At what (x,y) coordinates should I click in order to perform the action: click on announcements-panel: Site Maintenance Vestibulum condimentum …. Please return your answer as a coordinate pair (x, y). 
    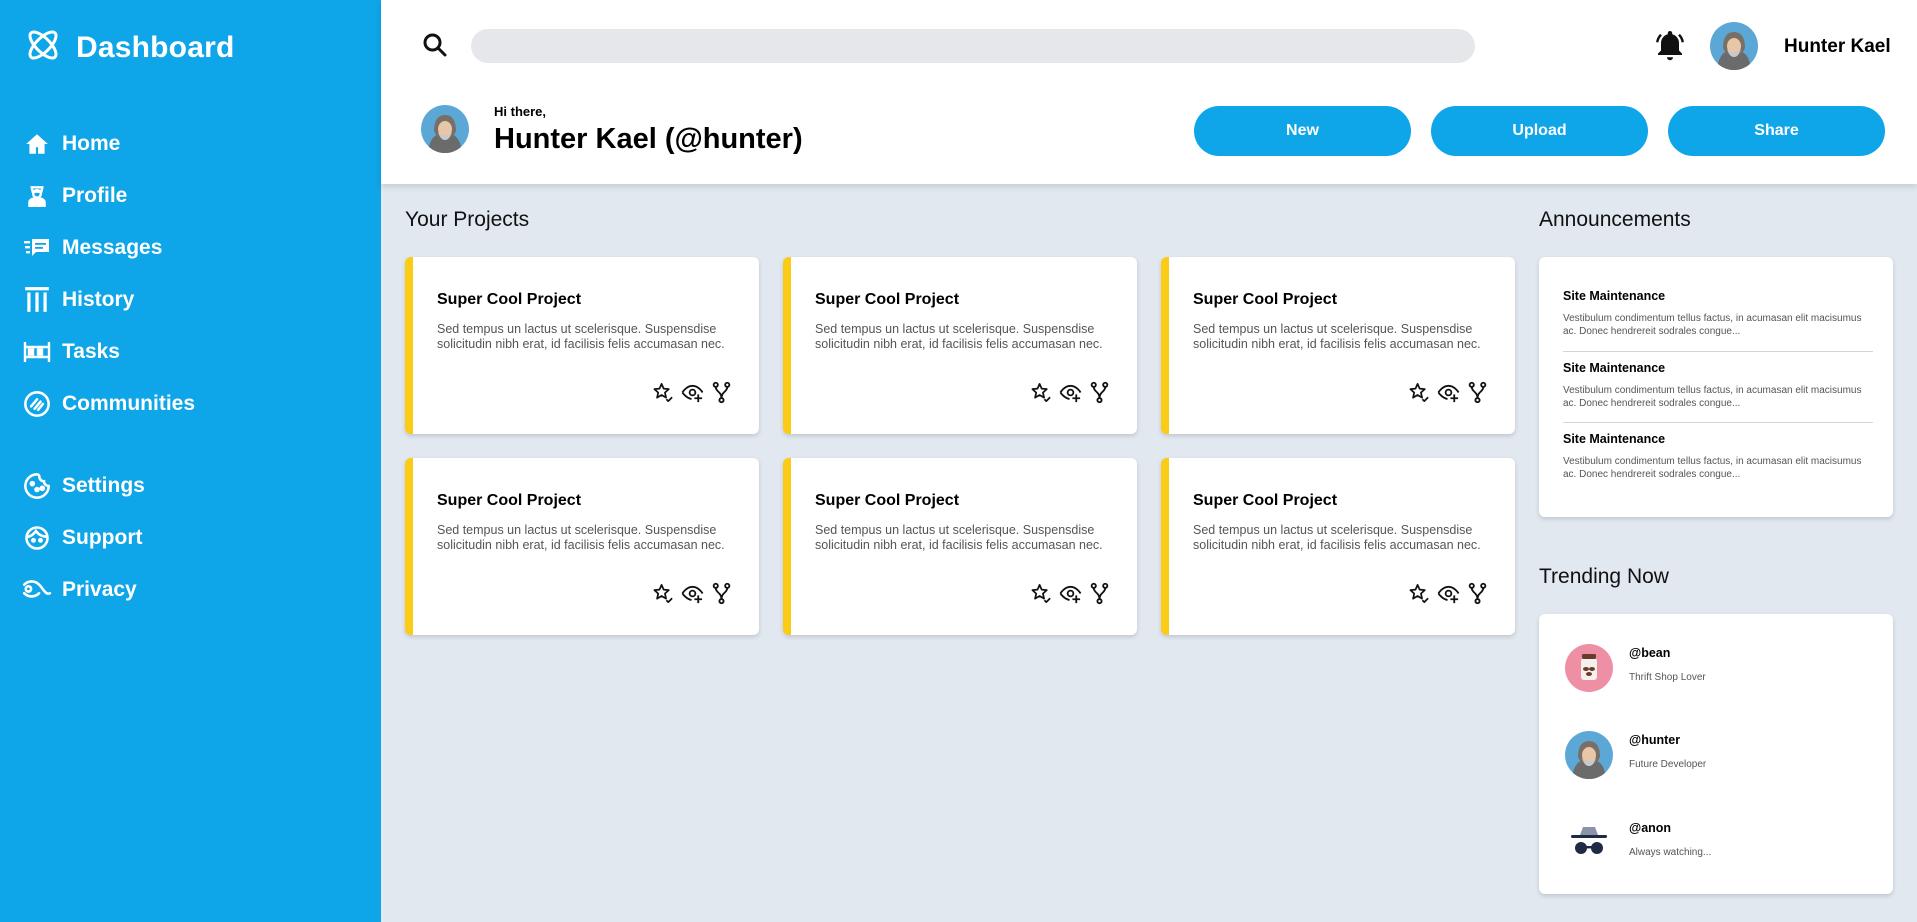
    Looking at the image, I should click on (1716, 387).